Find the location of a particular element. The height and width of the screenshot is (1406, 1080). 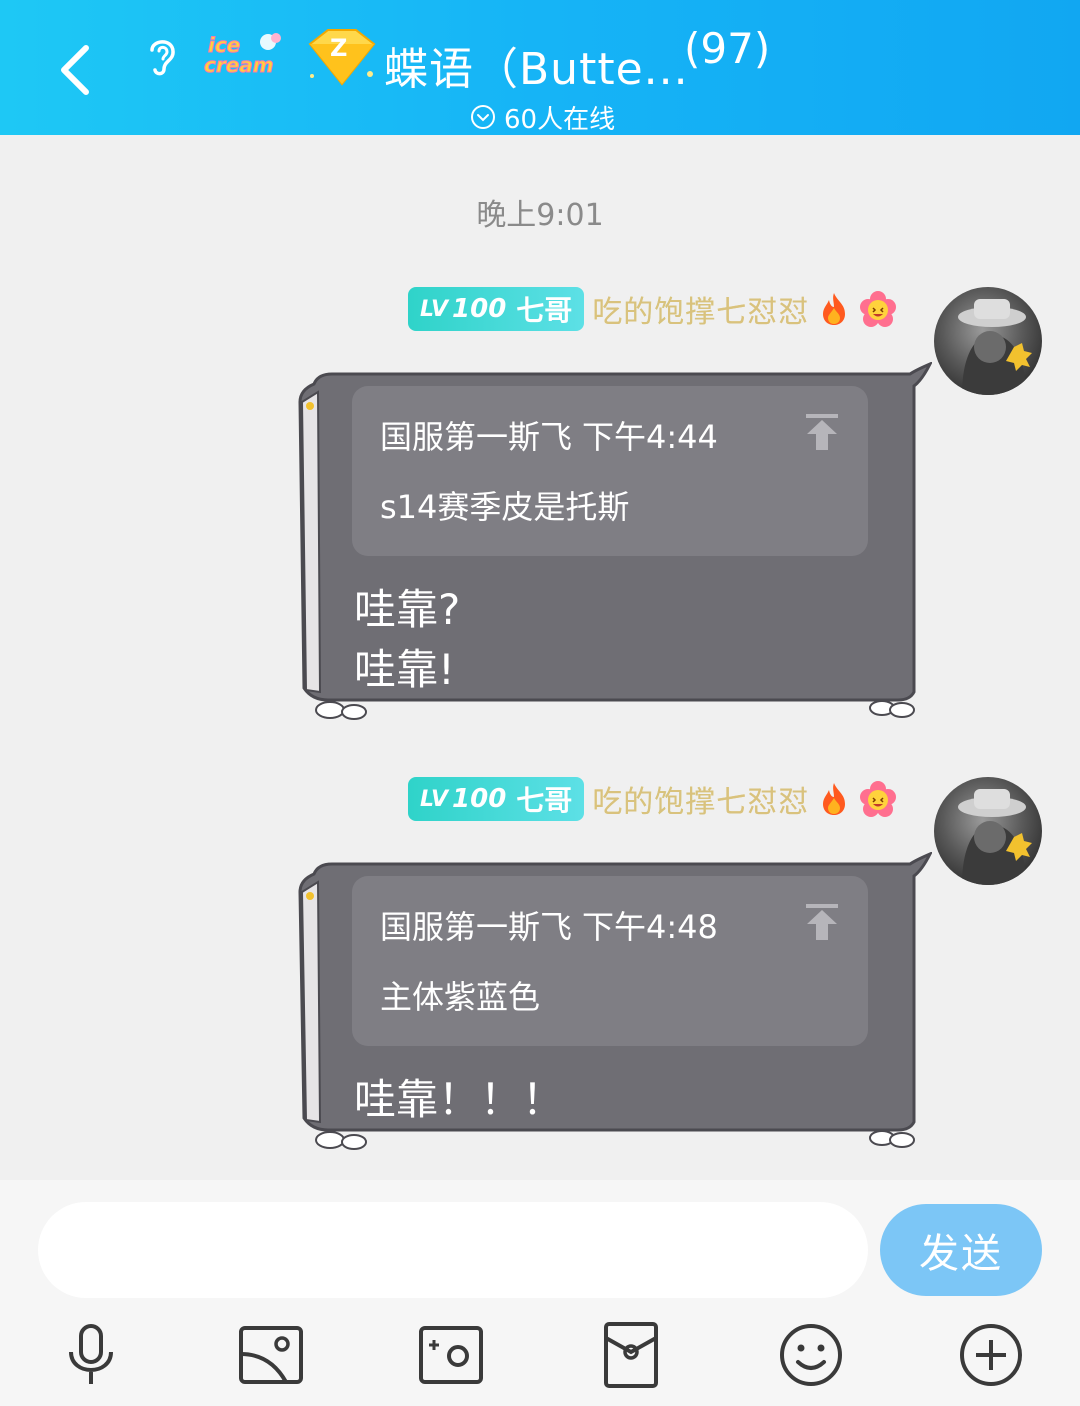

quote-text: s14赛季皮是托斯 is located at coordinates (505, 507).